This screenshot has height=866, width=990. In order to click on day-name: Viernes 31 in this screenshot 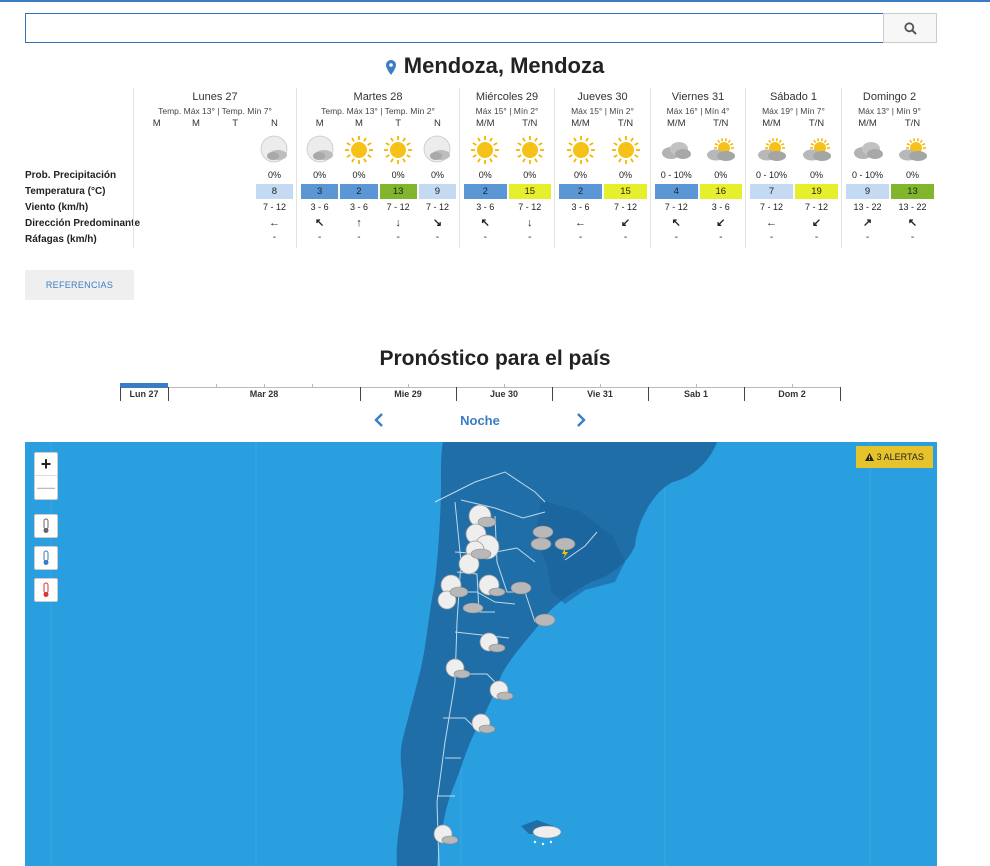, I will do `click(698, 97)`.